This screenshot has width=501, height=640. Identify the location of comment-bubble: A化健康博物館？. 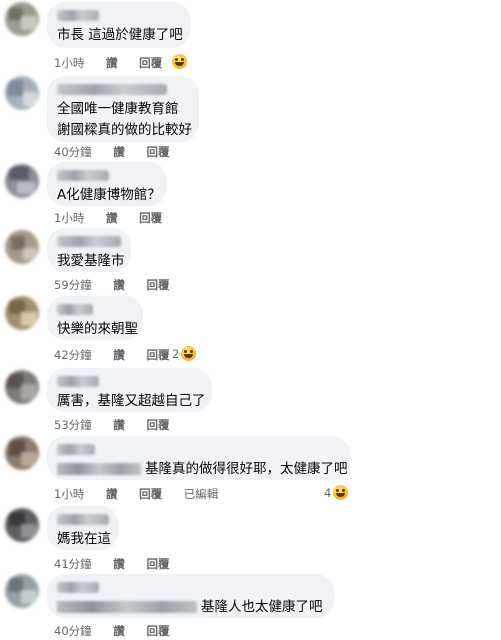
(107, 184).